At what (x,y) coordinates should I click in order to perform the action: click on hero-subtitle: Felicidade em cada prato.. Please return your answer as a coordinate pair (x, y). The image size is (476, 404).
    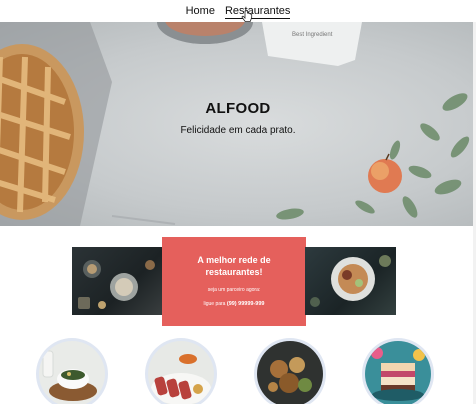
    Looking at the image, I should click on (238, 130).